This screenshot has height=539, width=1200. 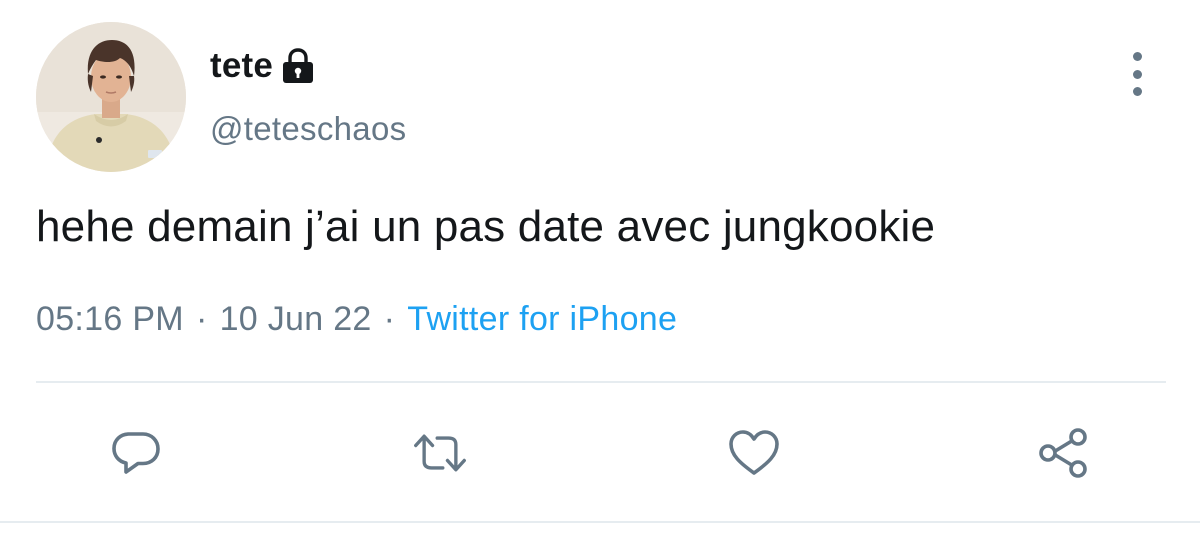 I want to click on heart-icon, so click(x=754, y=452).